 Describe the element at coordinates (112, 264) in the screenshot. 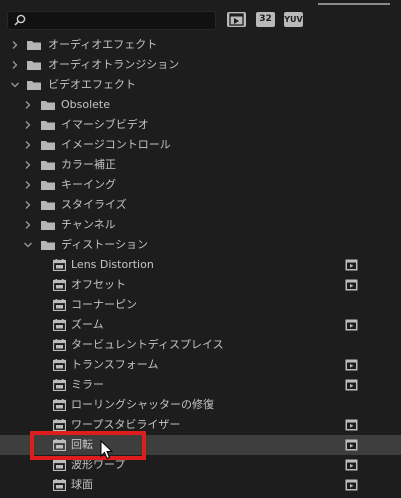

I see `tree-item-label: Lens Distortion` at that location.